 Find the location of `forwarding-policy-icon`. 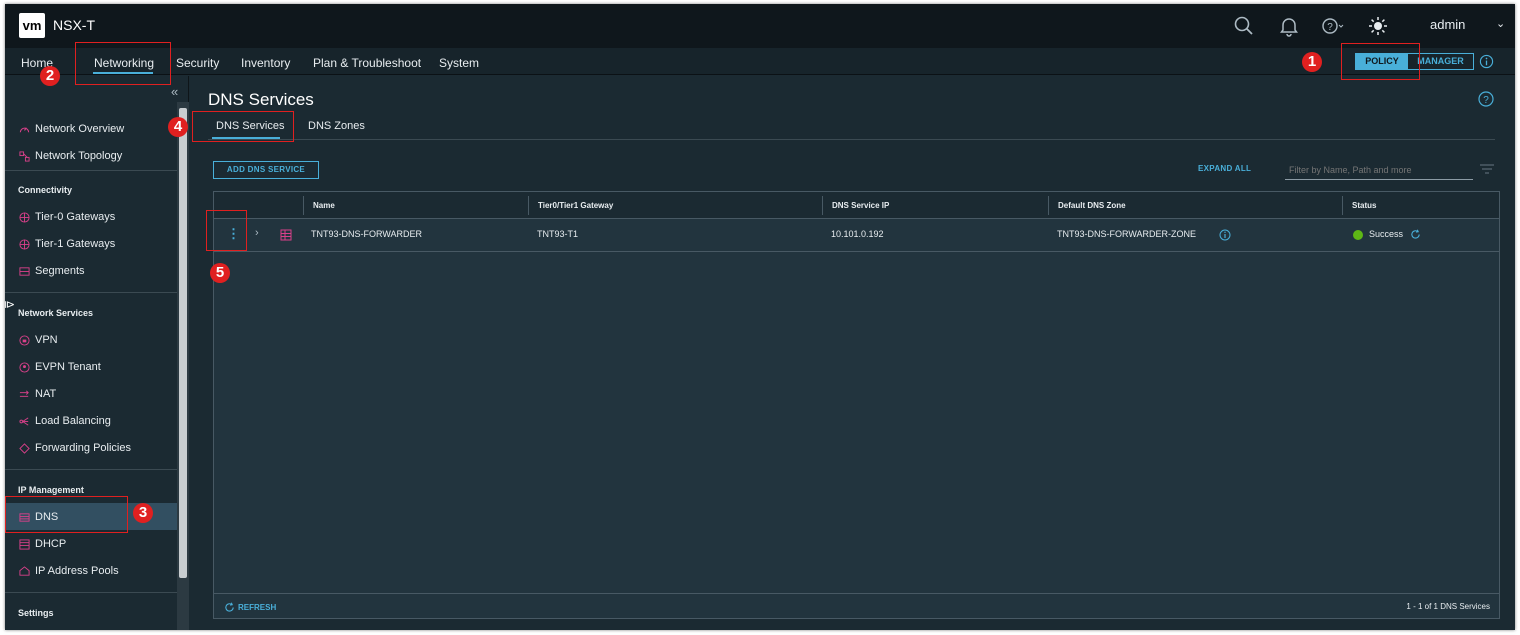

forwarding-policy-icon is located at coordinates (24, 448).